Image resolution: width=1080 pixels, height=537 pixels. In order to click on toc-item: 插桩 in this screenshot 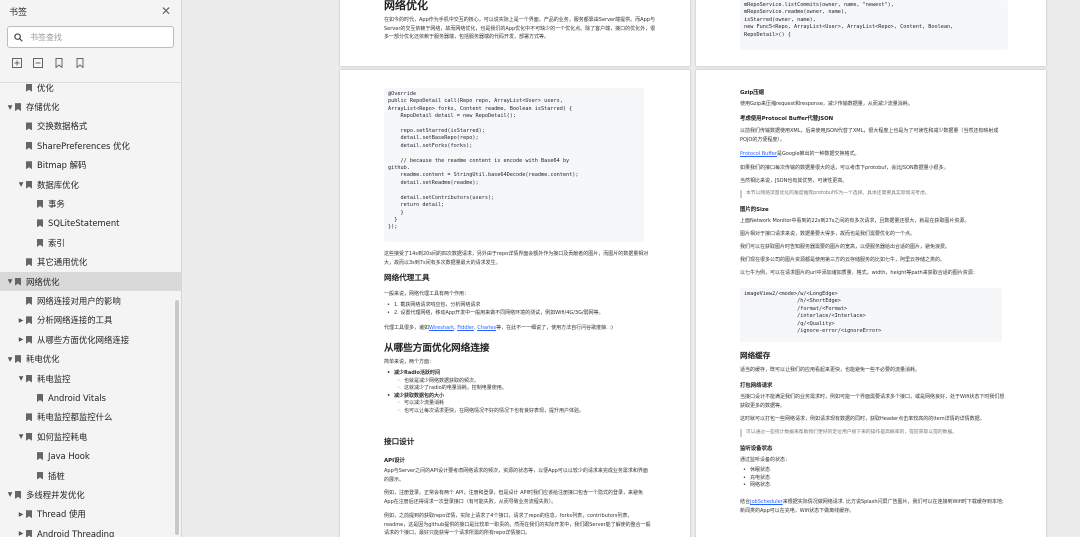, I will do `click(90, 475)`.